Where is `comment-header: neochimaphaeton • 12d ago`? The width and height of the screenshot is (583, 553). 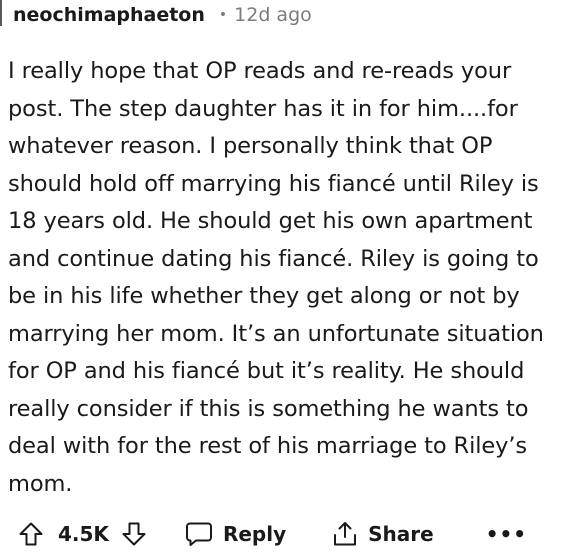
comment-header: neochimaphaeton • 12d ago is located at coordinates (162, 15).